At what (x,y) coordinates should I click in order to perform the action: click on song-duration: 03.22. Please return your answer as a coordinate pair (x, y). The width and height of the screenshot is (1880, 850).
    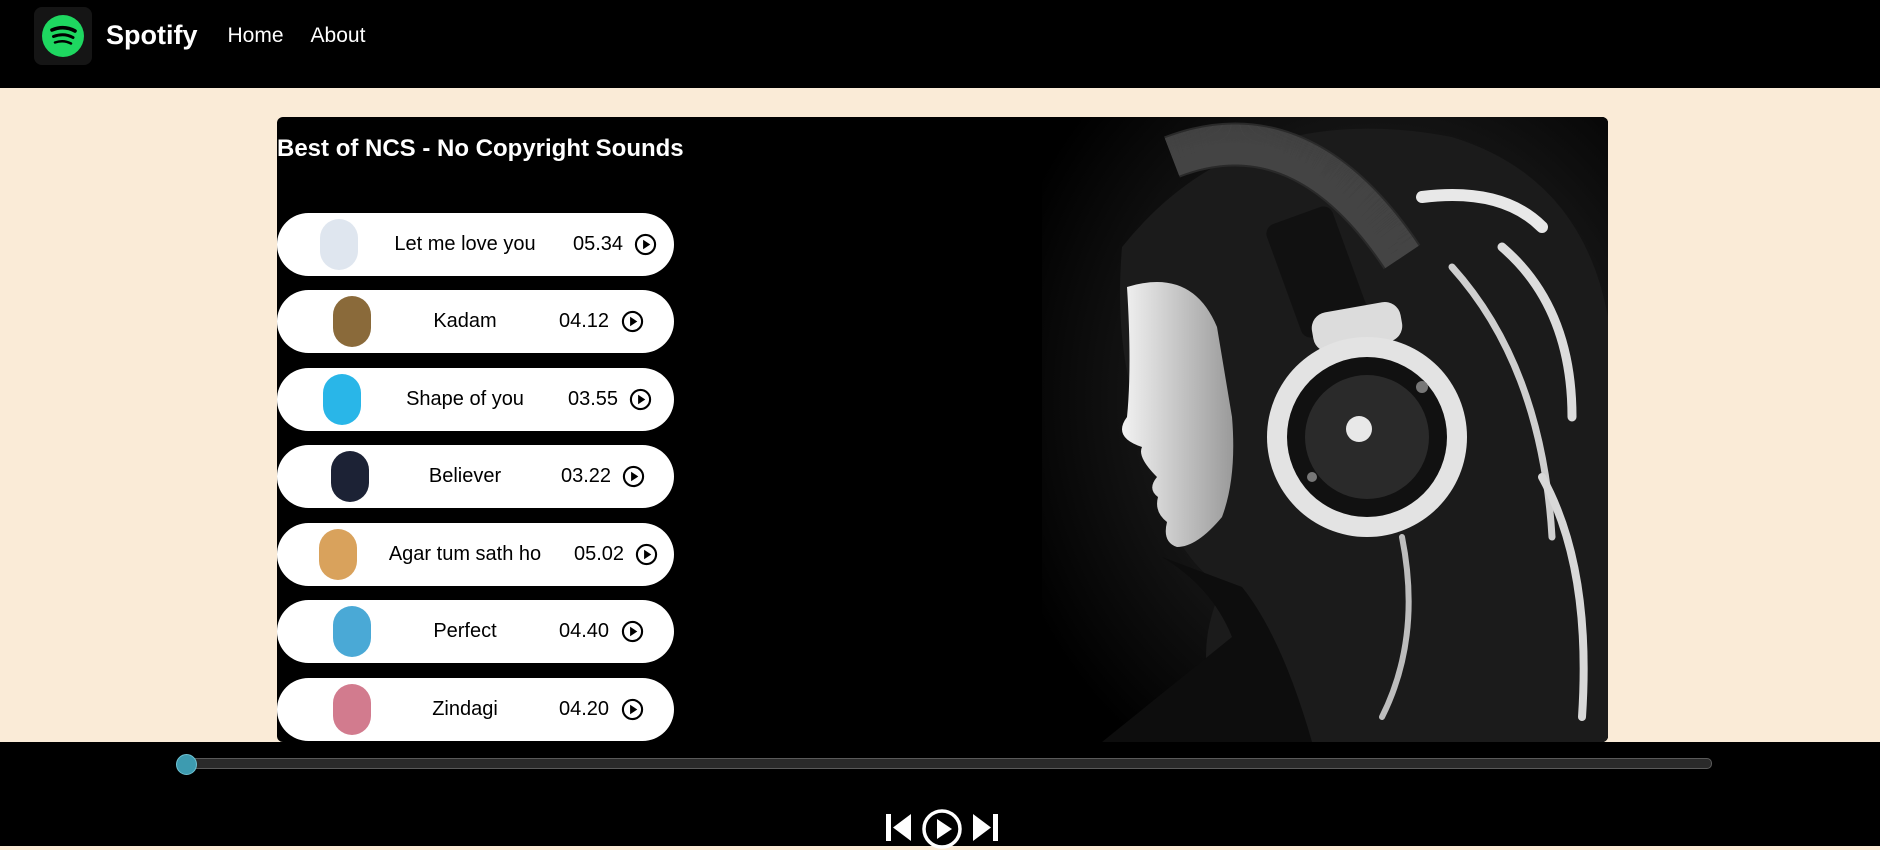
    Looking at the image, I should click on (586, 476).